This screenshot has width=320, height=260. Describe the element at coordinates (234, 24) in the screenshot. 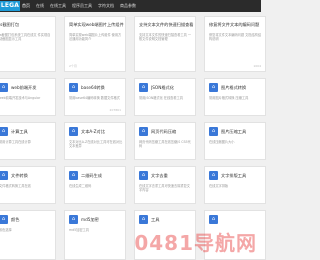

I see `tool-title: 修复将文件文本的编码问题` at that location.